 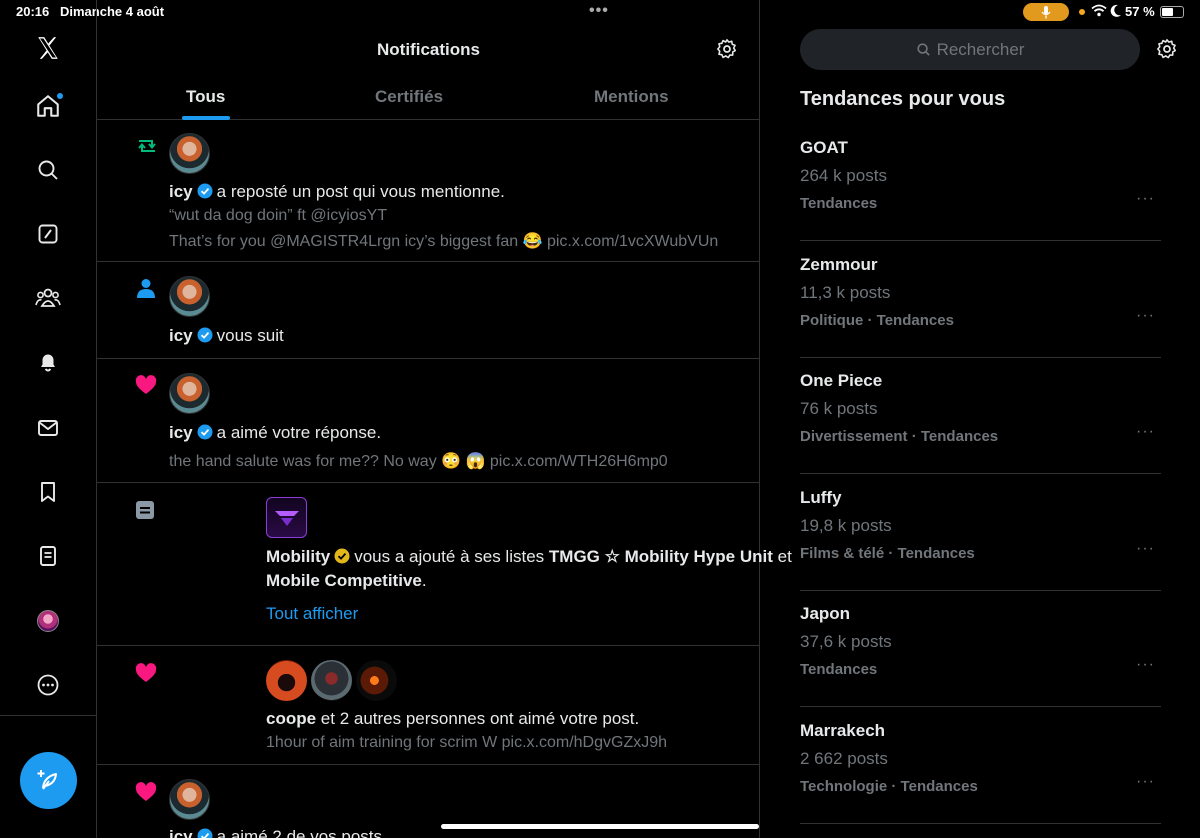 What do you see at coordinates (839, 408) in the screenshot?
I see `trend-count: 76 k posts` at bounding box center [839, 408].